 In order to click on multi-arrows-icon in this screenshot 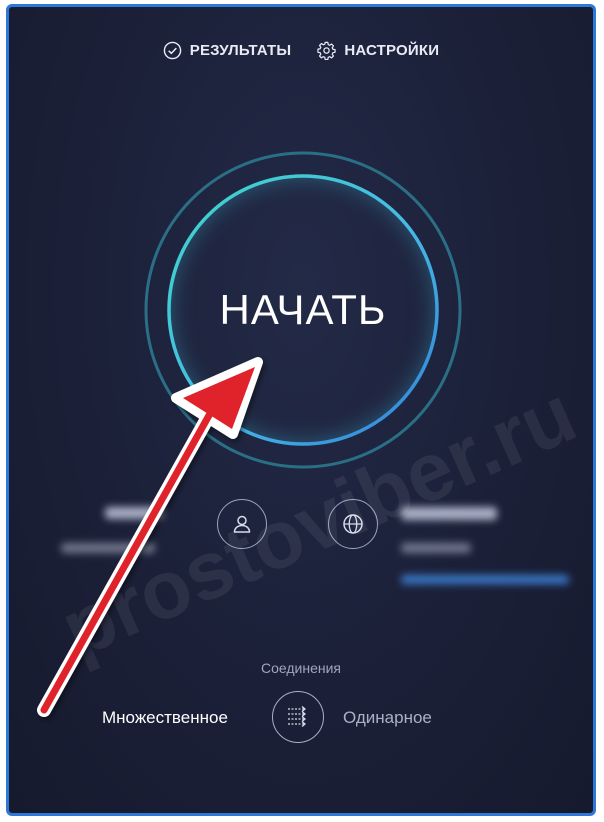, I will do `click(297, 716)`.